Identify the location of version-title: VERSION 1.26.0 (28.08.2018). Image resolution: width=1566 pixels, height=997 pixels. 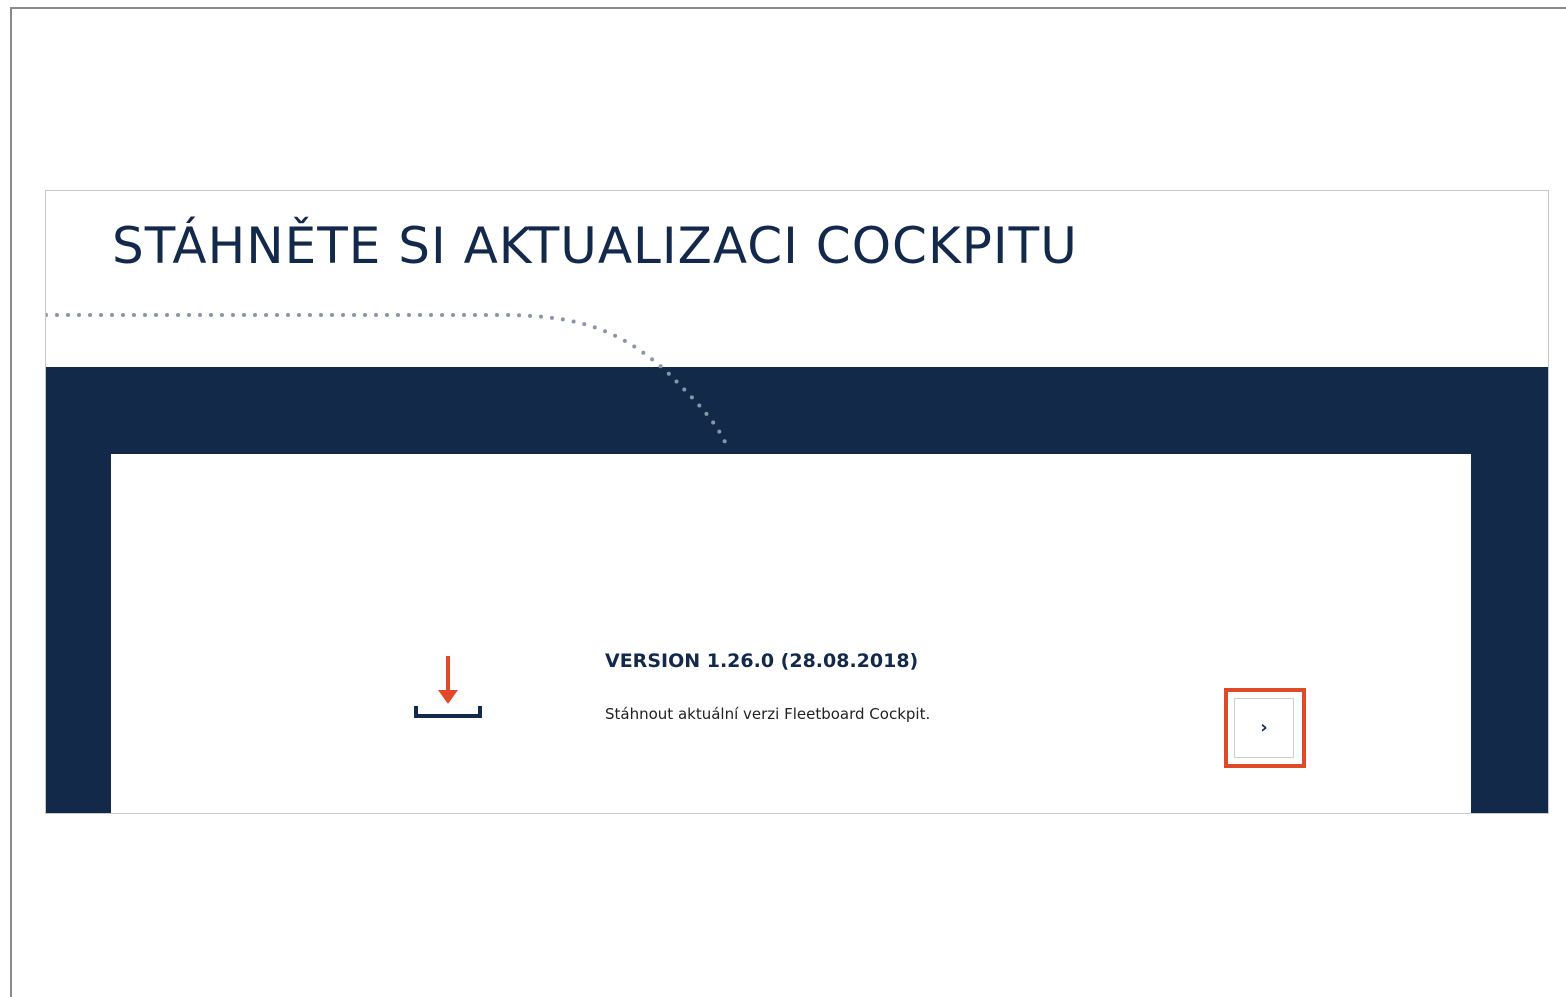
(762, 661).